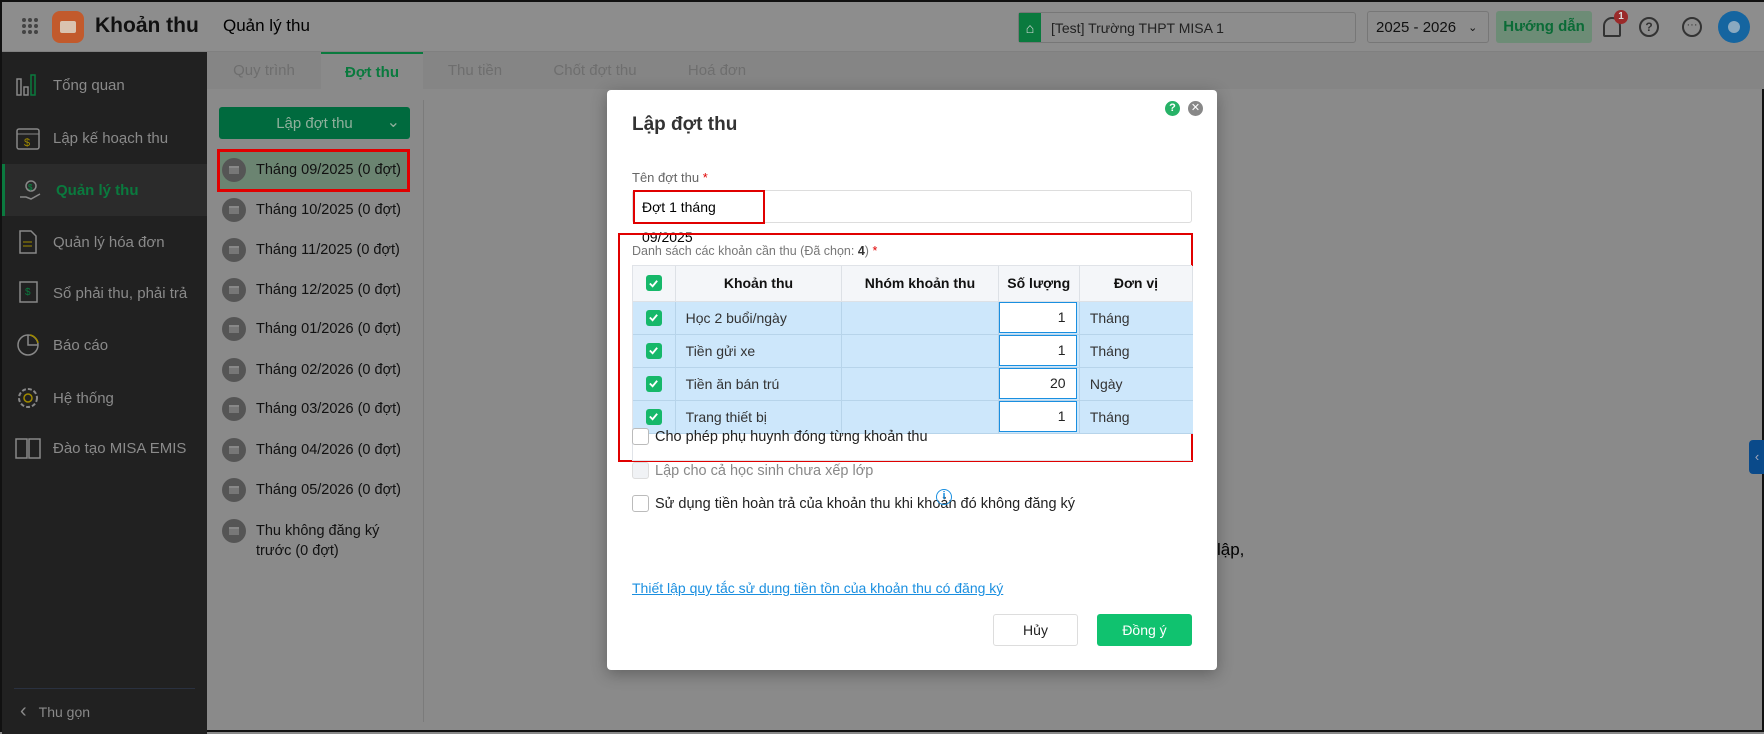 The image size is (1764, 734). I want to click on sidebar-item: $ Lập kế hoạch thu, so click(104, 138).